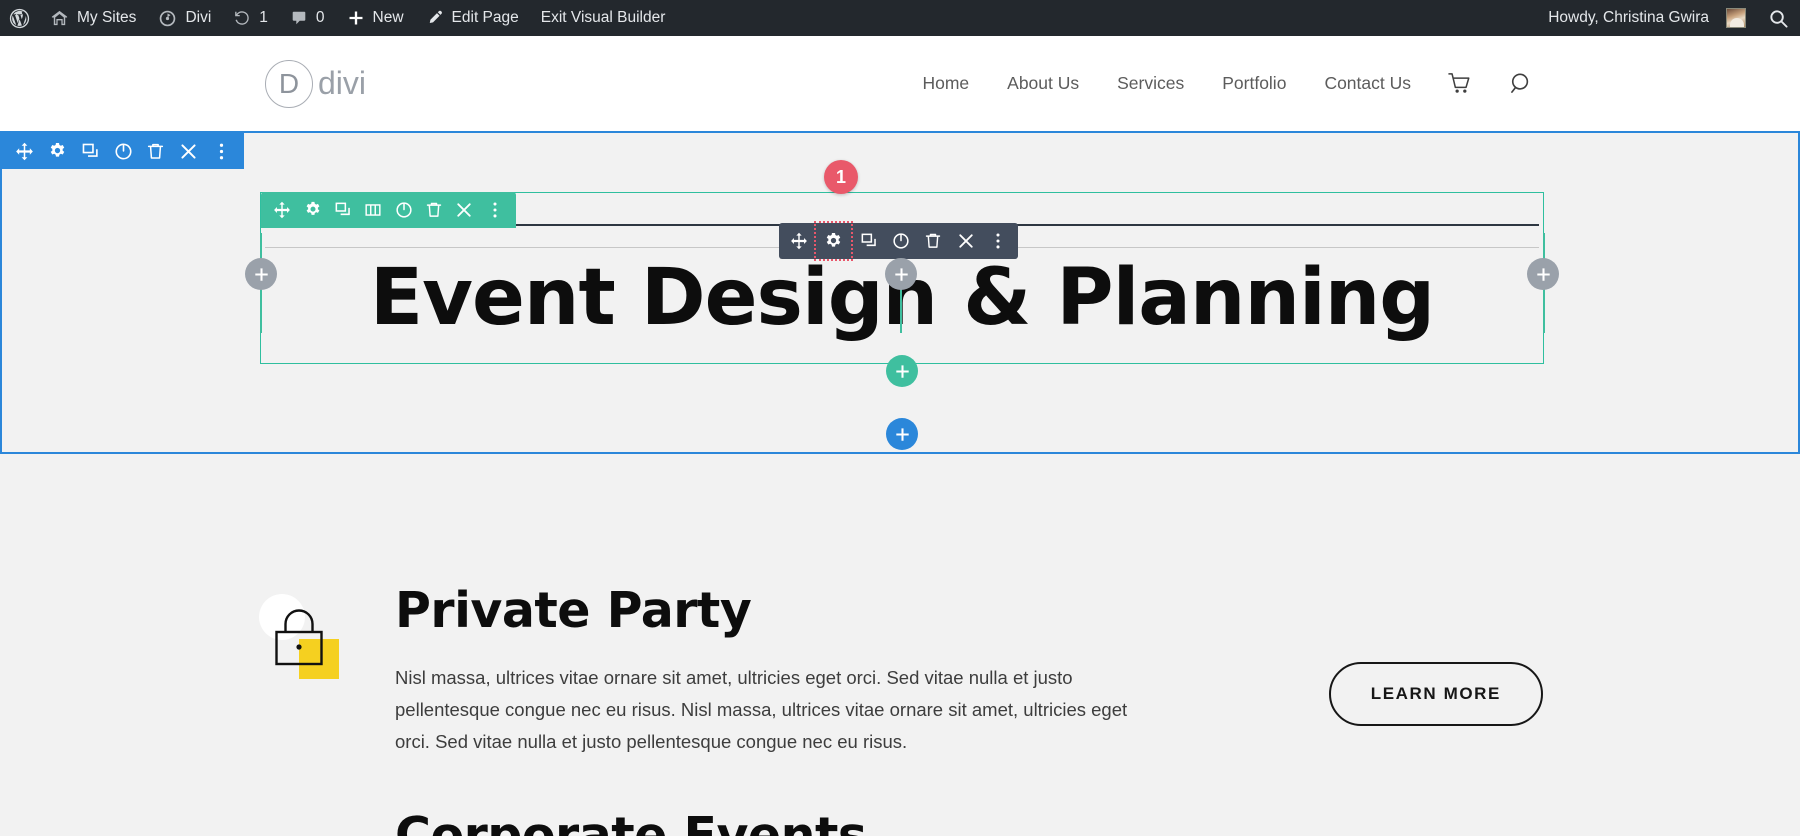 The image size is (1800, 836). Describe the element at coordinates (198, 17) in the screenshot. I see `adminbar-divi-label: Divi` at that location.